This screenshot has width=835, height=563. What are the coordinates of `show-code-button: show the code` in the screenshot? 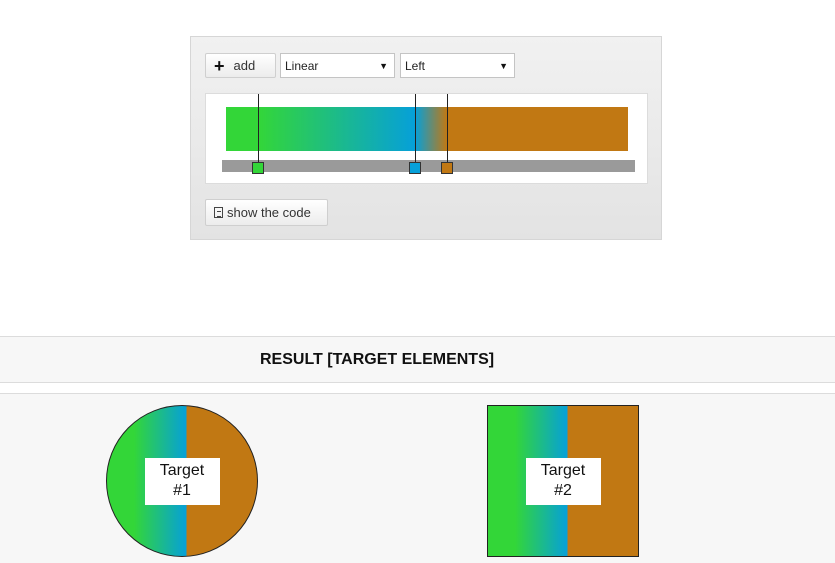 It's located at (266, 212).